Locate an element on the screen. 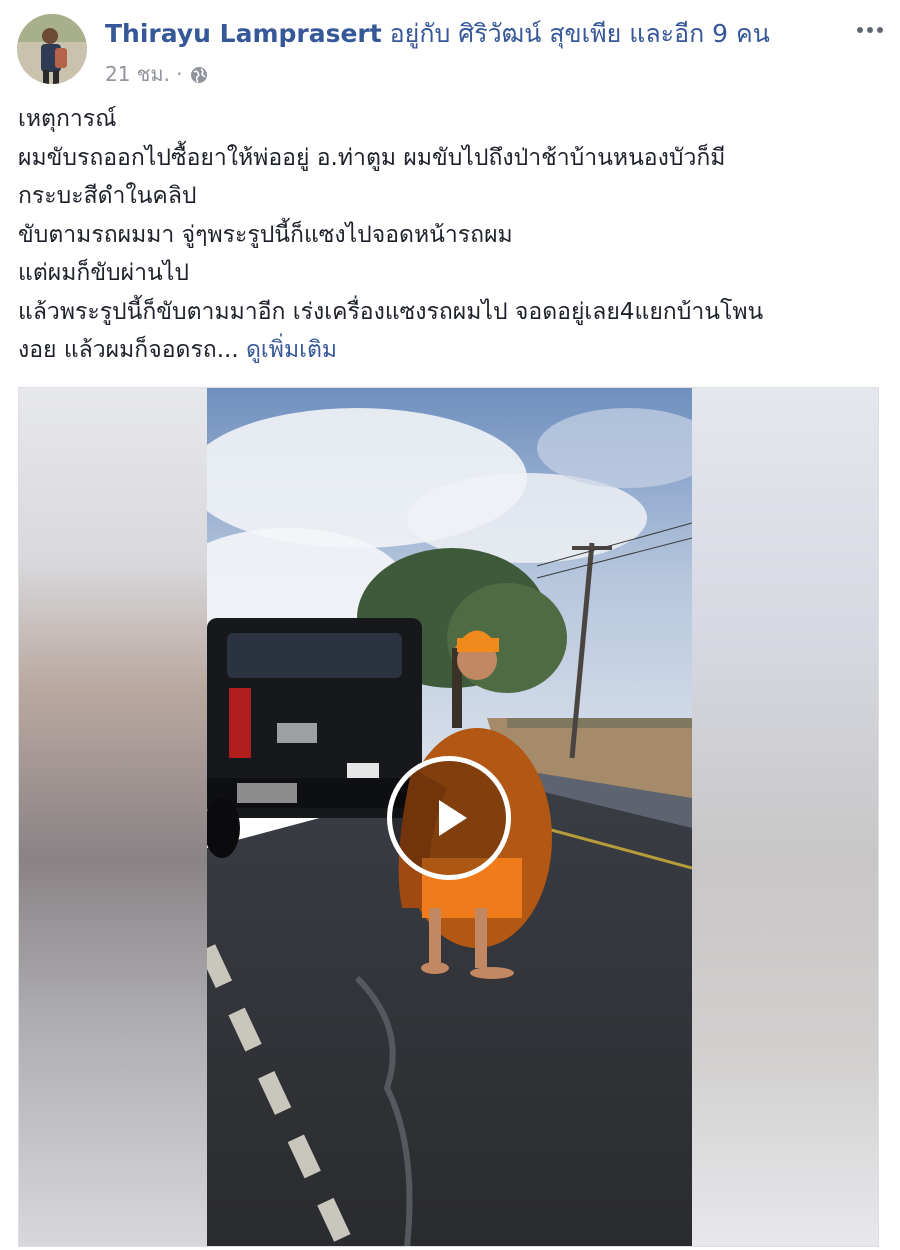 This screenshot has height=1250, width=900. author-avatar is located at coordinates (52, 49).